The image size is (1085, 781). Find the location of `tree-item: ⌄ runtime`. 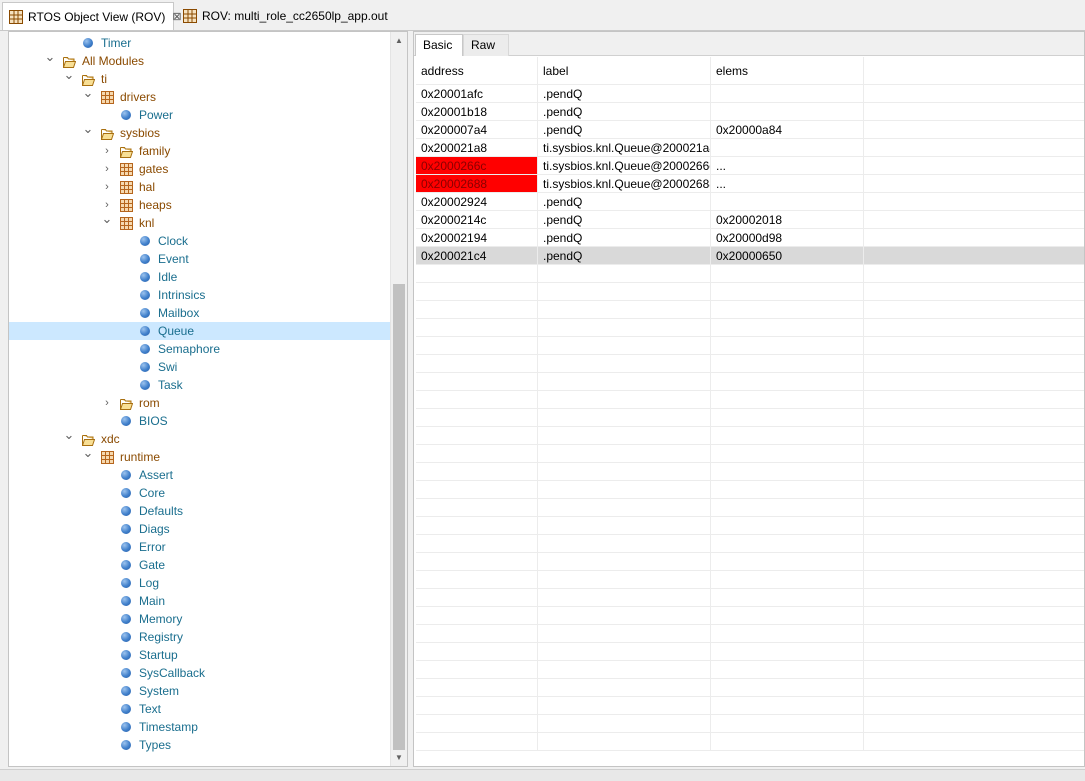

tree-item: ⌄ runtime is located at coordinates (200, 455).